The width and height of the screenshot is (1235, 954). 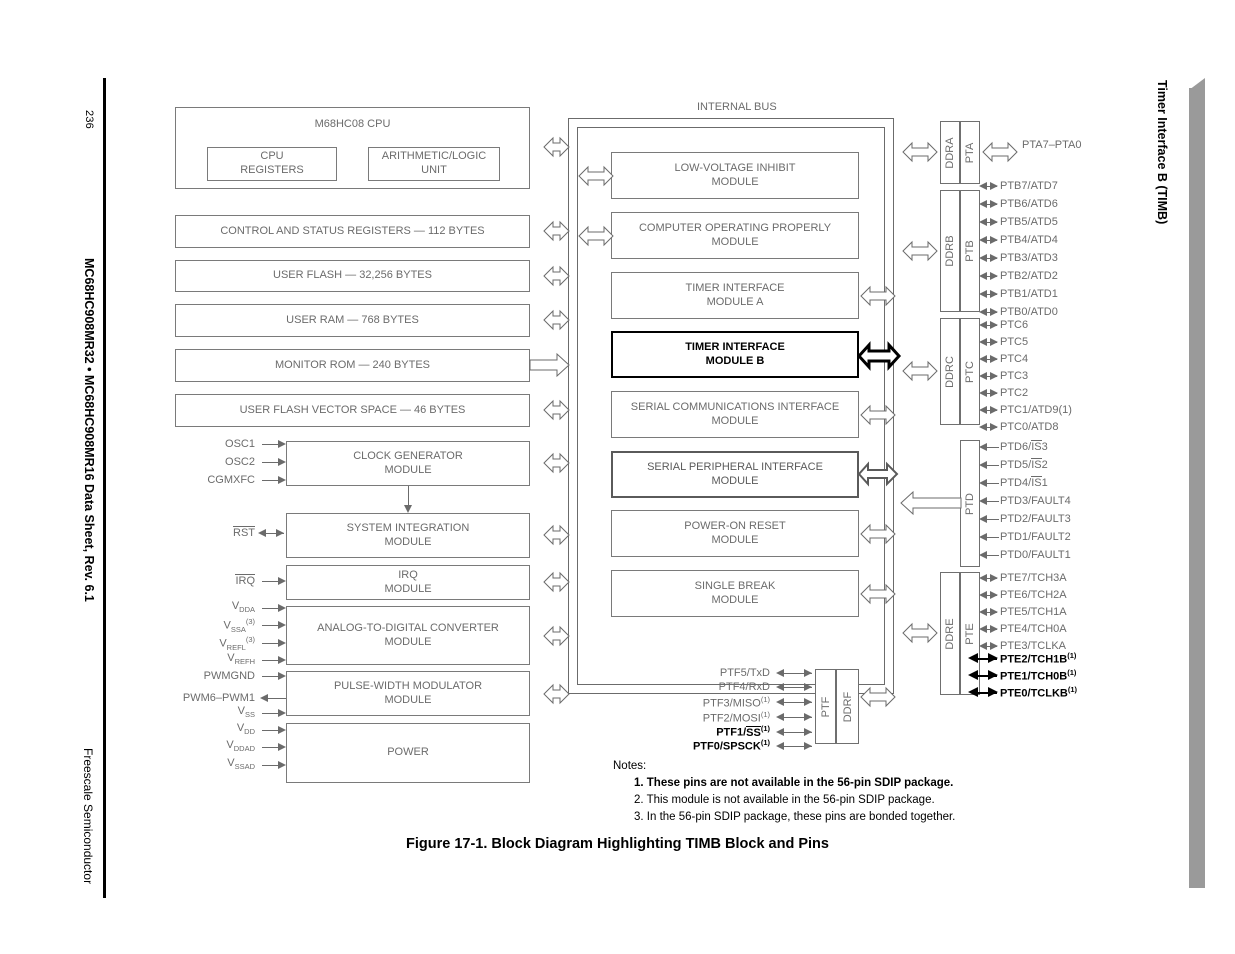 I want to click on module-sci: SERIAL COMMUNICATIONS INTERFACE MODULE, so click(x=735, y=414).